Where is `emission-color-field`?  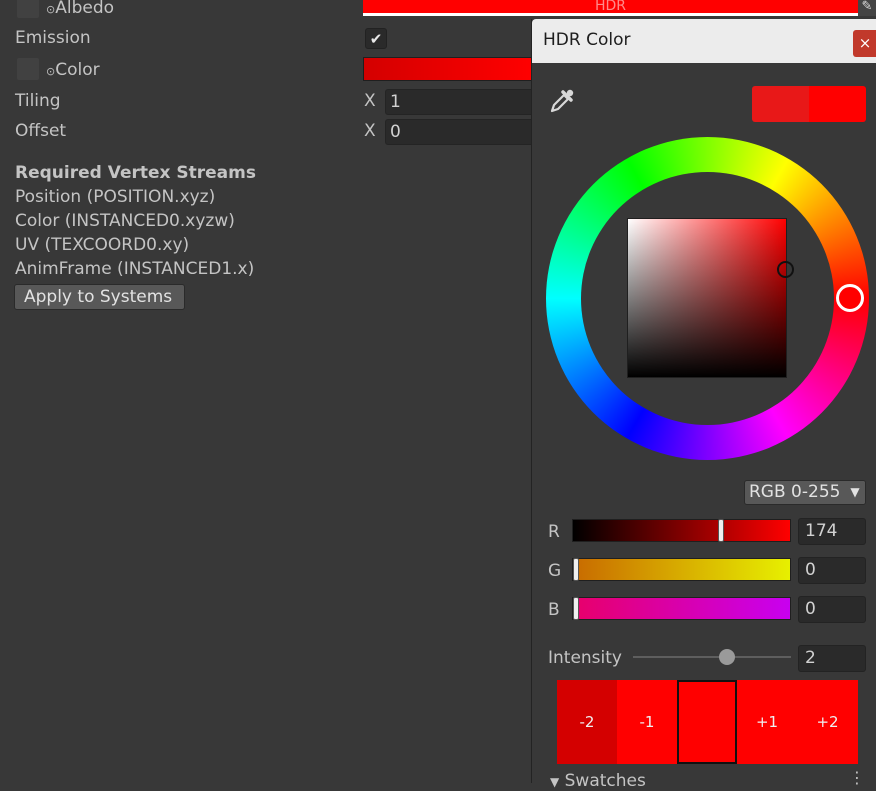 emission-color-field is located at coordinates (448, 69).